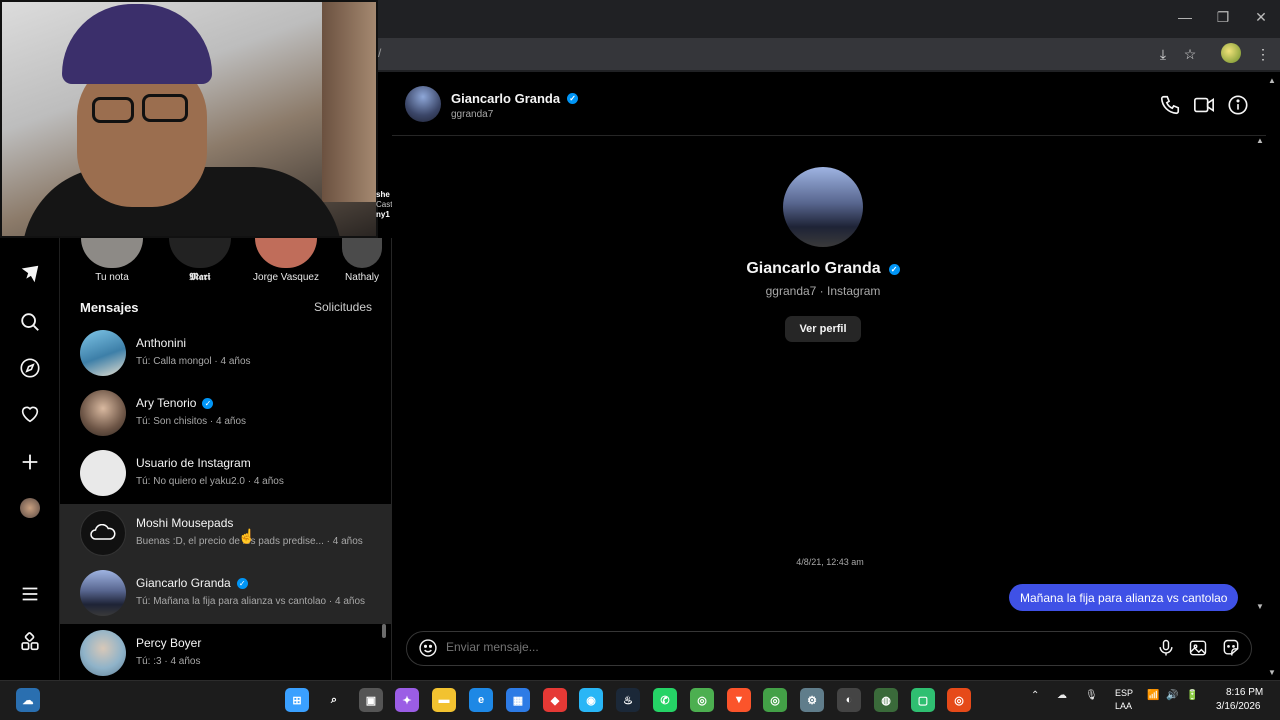 The image size is (1280, 720). Describe the element at coordinates (823, 207) in the screenshot. I see `chat-profile-avatar` at that location.